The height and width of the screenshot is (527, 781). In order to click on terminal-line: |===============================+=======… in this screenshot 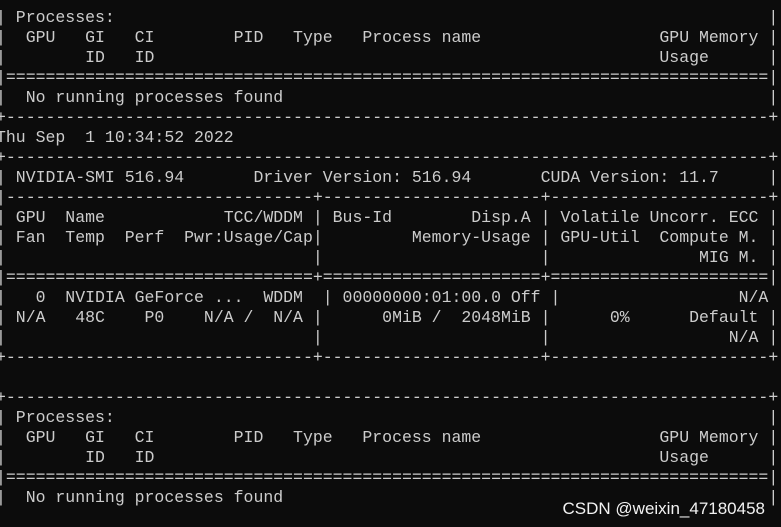, I will do `click(389, 277)`.